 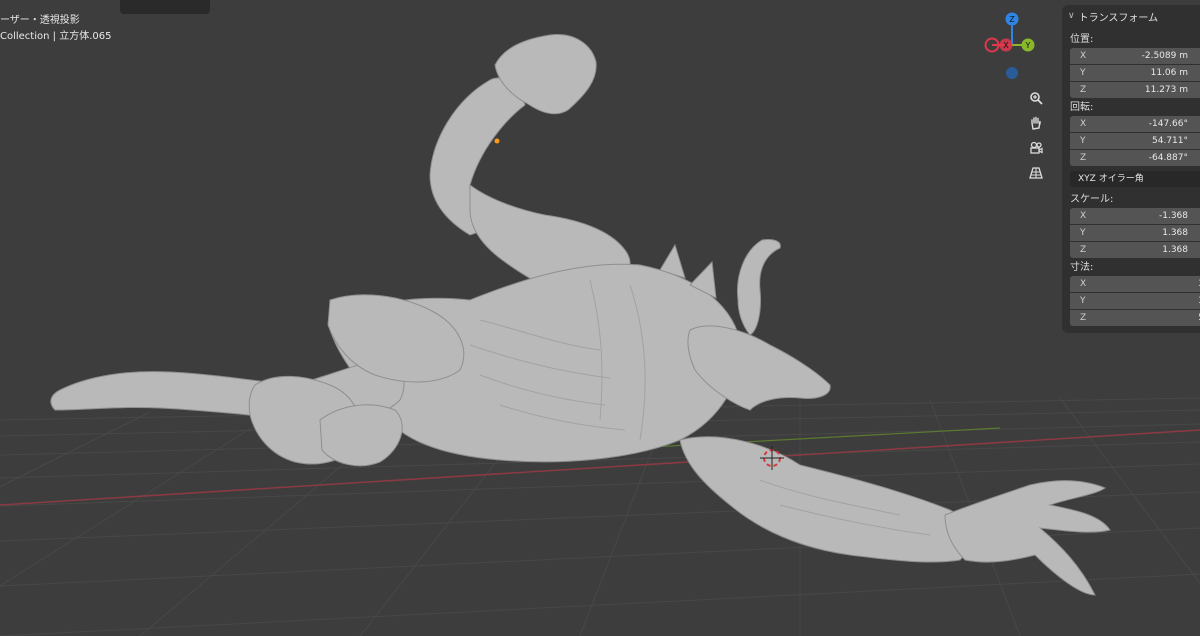 I want to click on rotation-mode-dropdown: XYZ オイラー角, so click(x=1135, y=179).